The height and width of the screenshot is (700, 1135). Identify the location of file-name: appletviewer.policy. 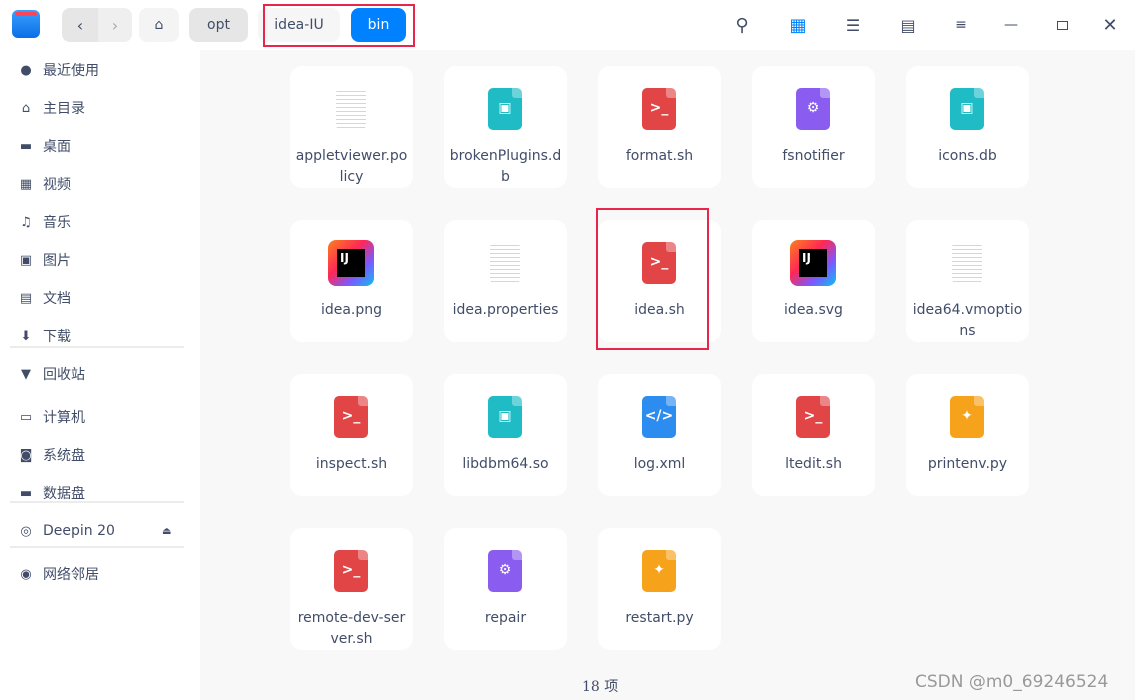
(351, 166).